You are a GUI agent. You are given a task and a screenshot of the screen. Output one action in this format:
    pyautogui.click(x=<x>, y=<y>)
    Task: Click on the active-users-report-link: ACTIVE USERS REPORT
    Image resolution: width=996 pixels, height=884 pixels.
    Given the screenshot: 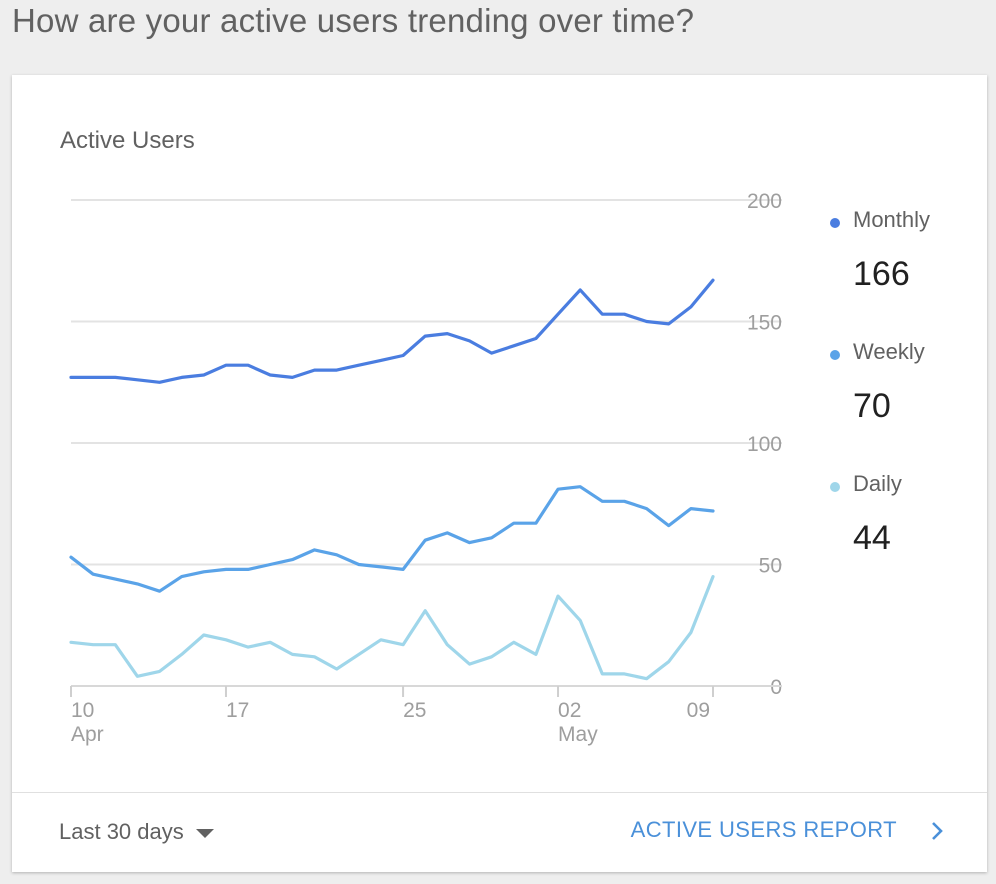 What is the action you would take?
    pyautogui.click(x=789, y=830)
    